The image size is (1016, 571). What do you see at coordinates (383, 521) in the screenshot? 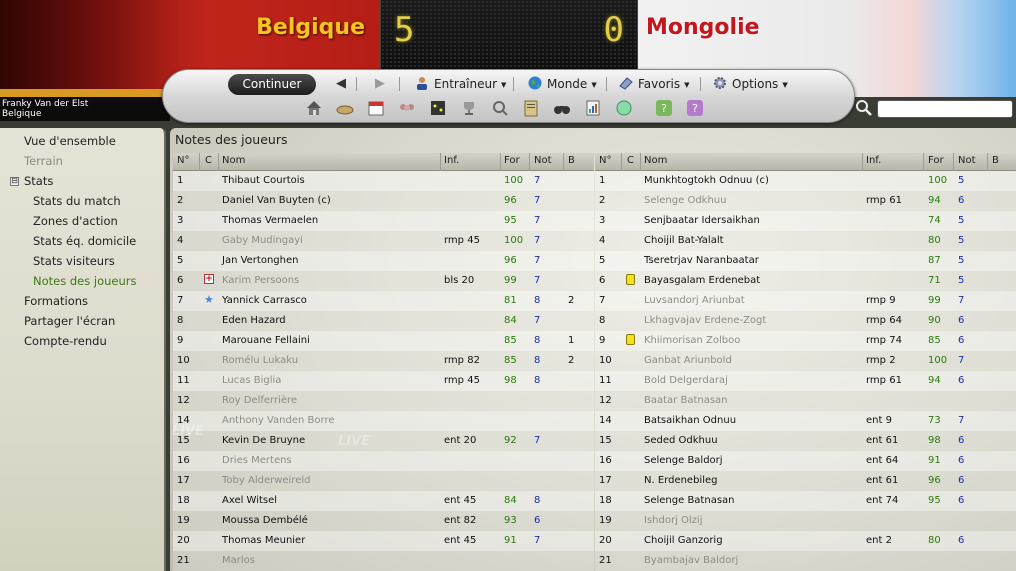
I see `table-row: 19 Moussa Dembélé ent 82 93 6` at bounding box center [383, 521].